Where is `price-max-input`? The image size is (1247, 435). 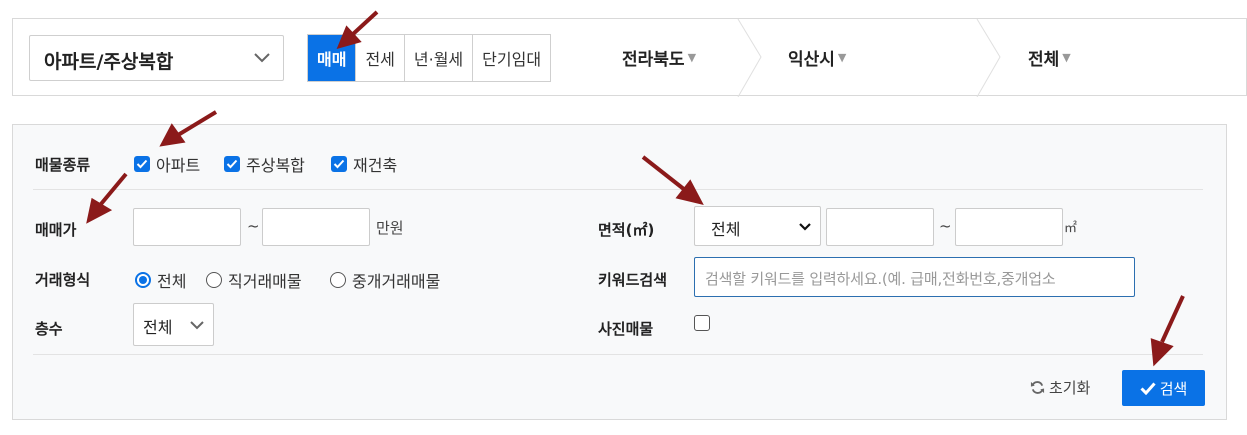 price-max-input is located at coordinates (316, 227).